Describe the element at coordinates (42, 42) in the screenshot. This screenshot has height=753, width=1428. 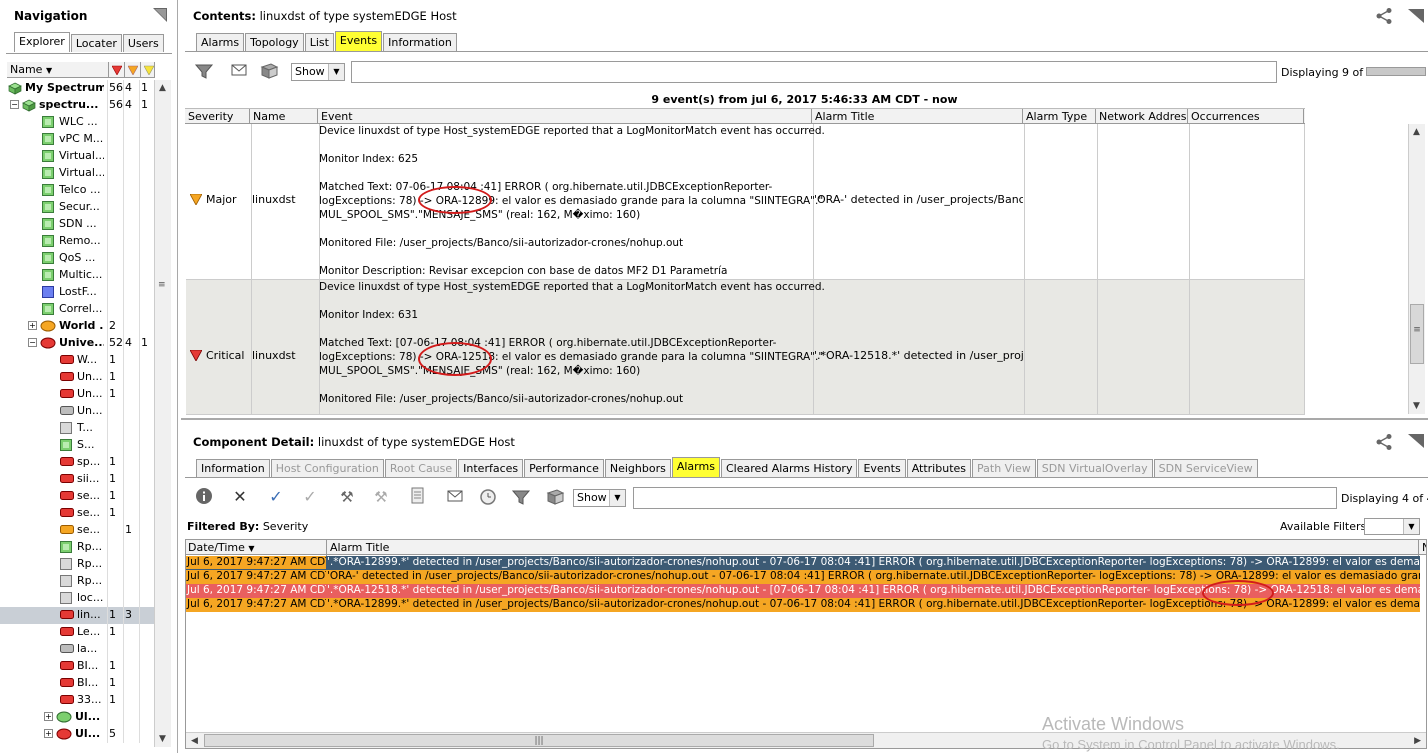
I see `tab-explorer: Explorer` at that location.